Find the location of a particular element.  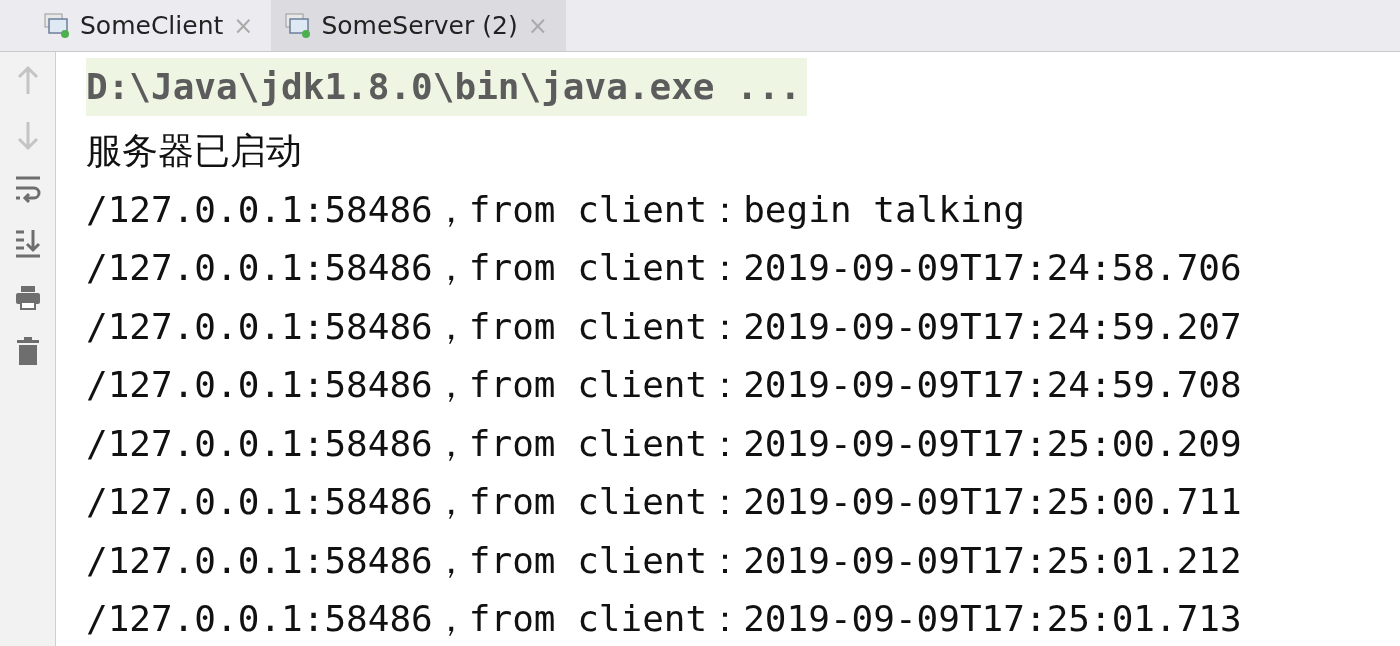

tab-label: SomeClient is located at coordinates (152, 25).